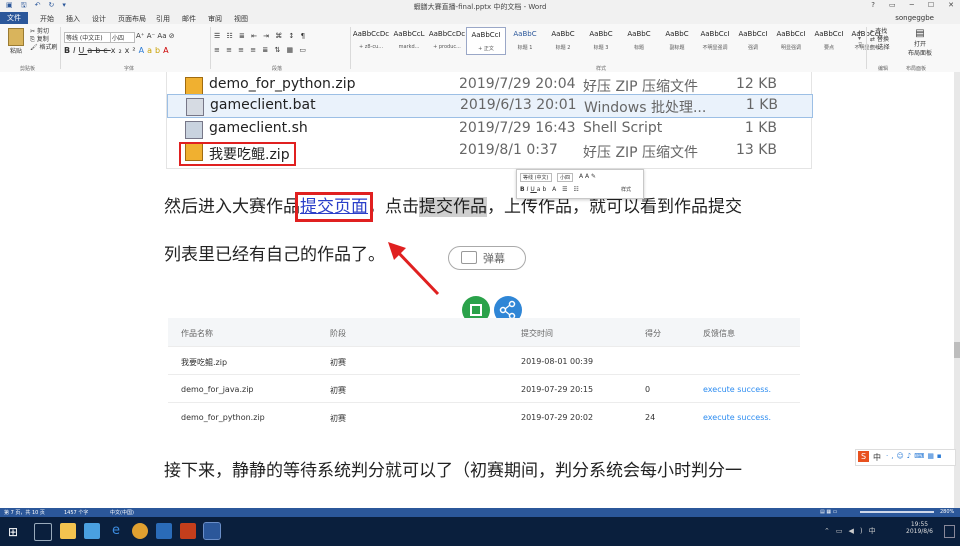 This screenshot has height=546, width=960. Describe the element at coordinates (829, 40) in the screenshot. I see `style-item: AaBbCcI 要点` at that location.